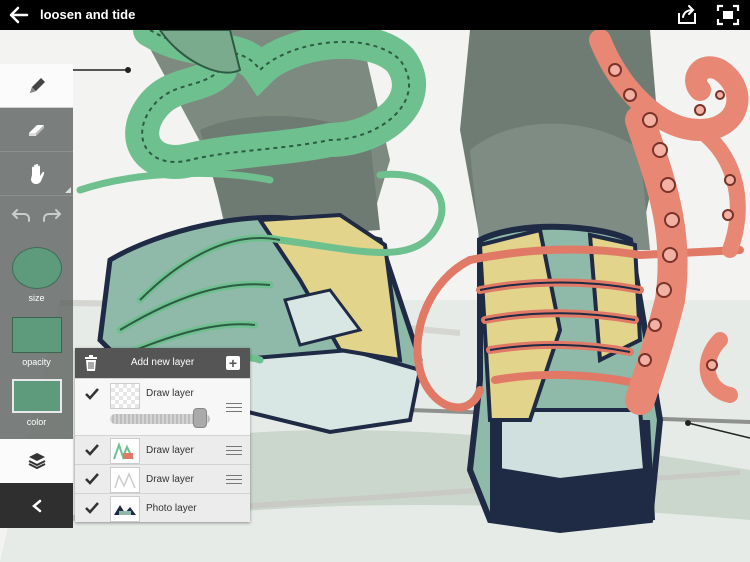 This screenshot has height=562, width=750. I want to click on eraser-tool-button, so click(36, 129).